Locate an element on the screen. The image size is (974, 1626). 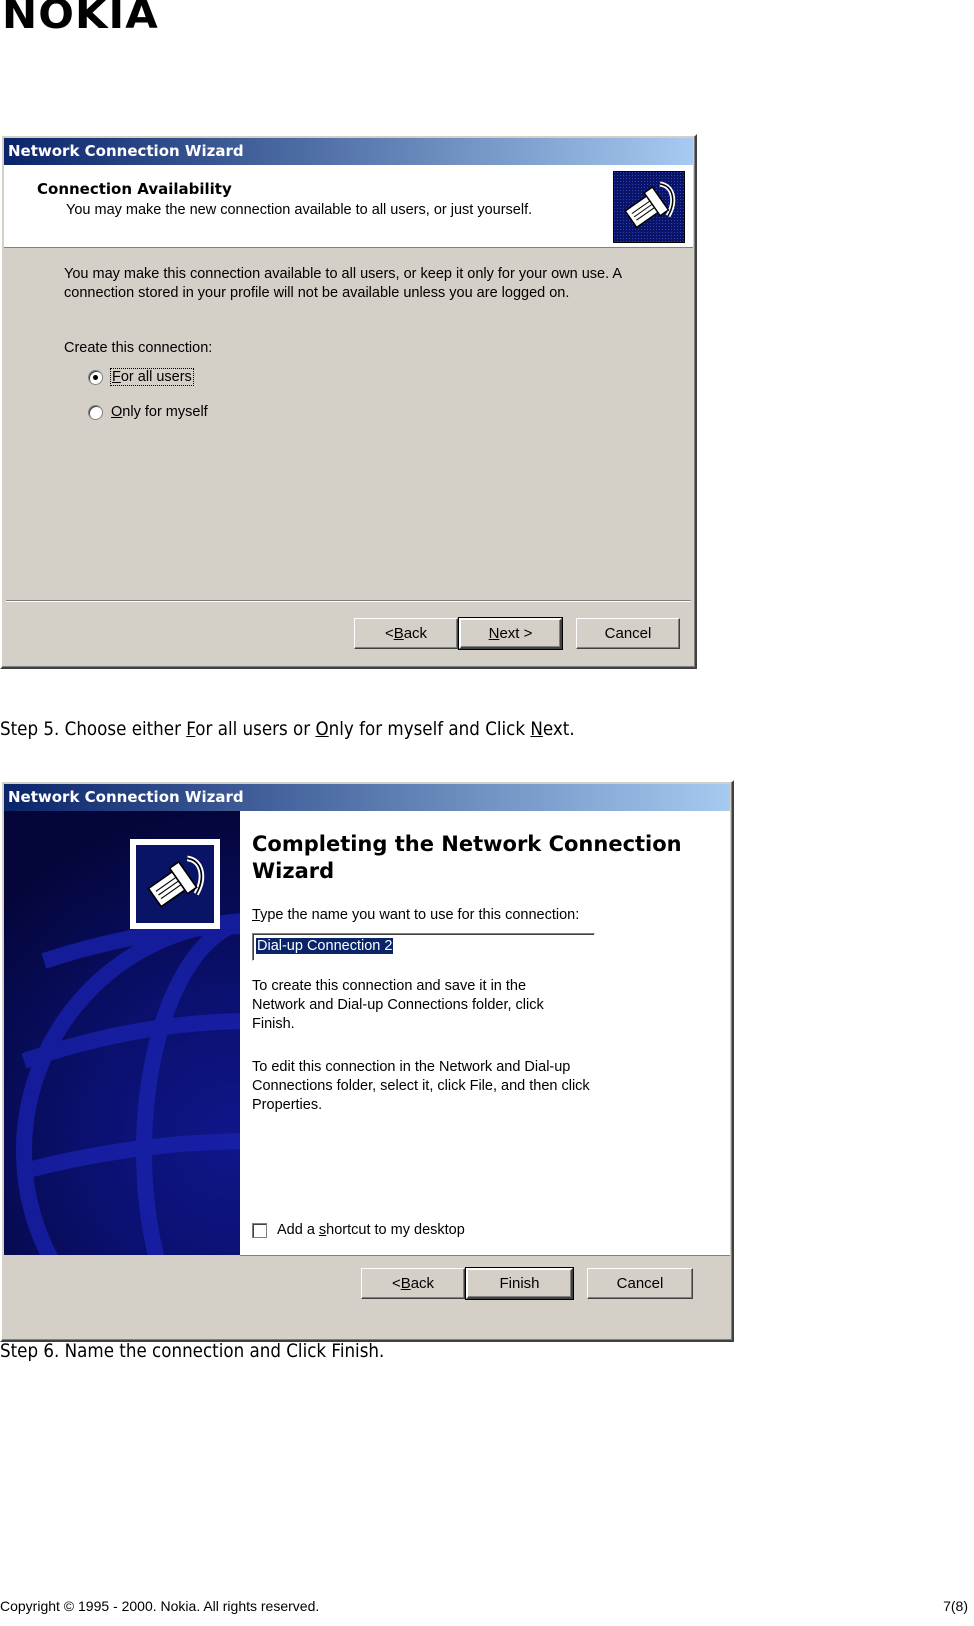
finish-button: Finish is located at coordinates (519, 1283).